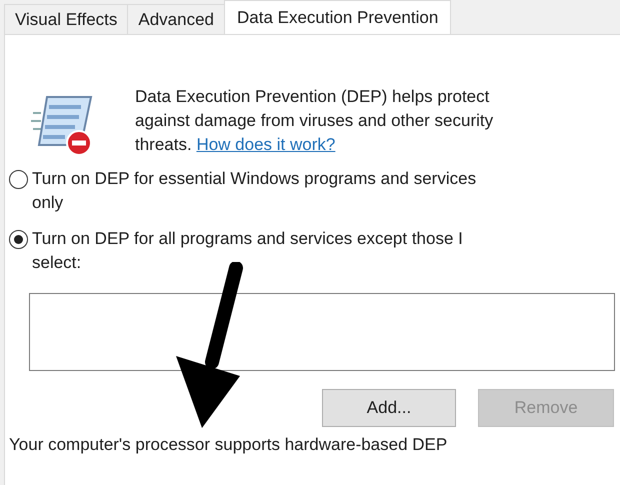 This screenshot has width=620, height=485. Describe the element at coordinates (248, 251) in the screenshot. I see `radio-label: Turn on DEP for all programs and services except those I select:` at that location.